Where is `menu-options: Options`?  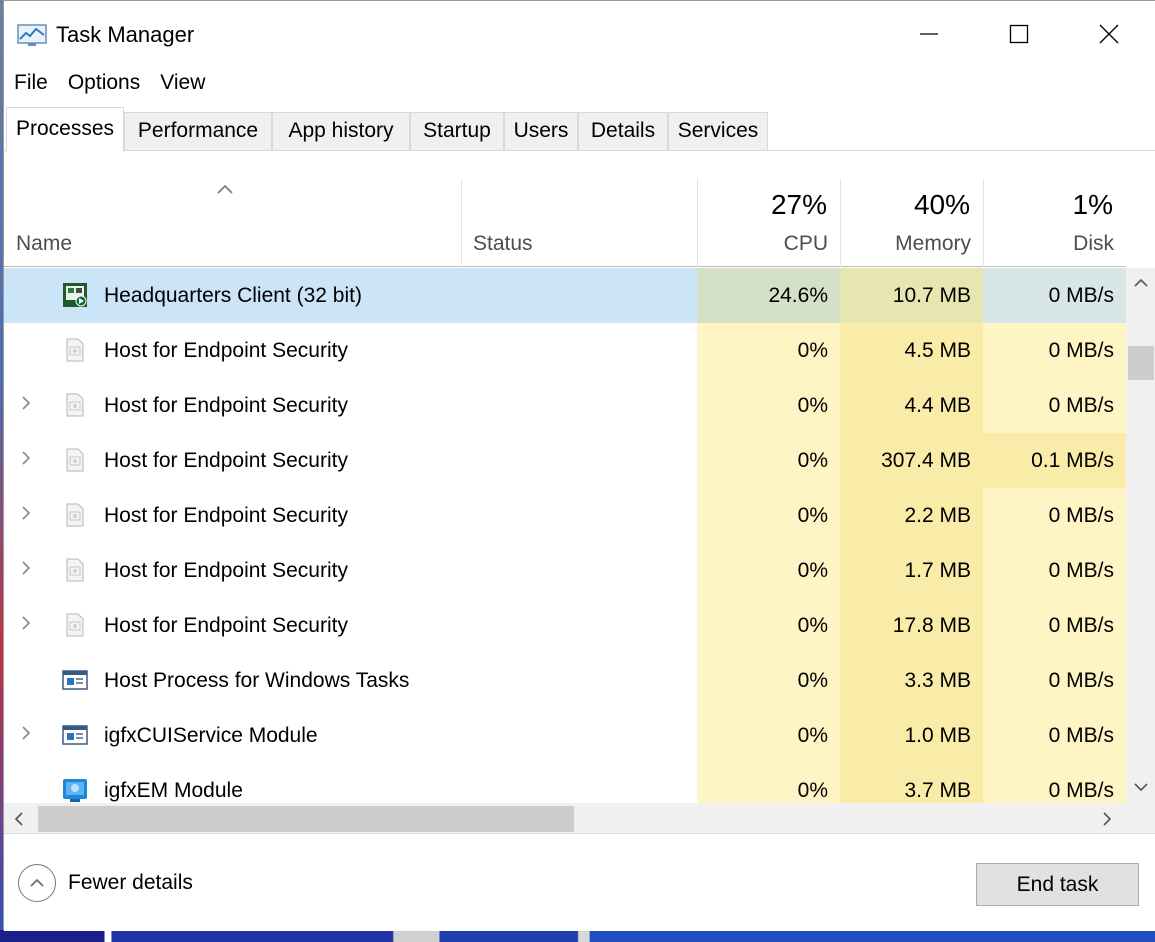 menu-options: Options is located at coordinates (104, 83).